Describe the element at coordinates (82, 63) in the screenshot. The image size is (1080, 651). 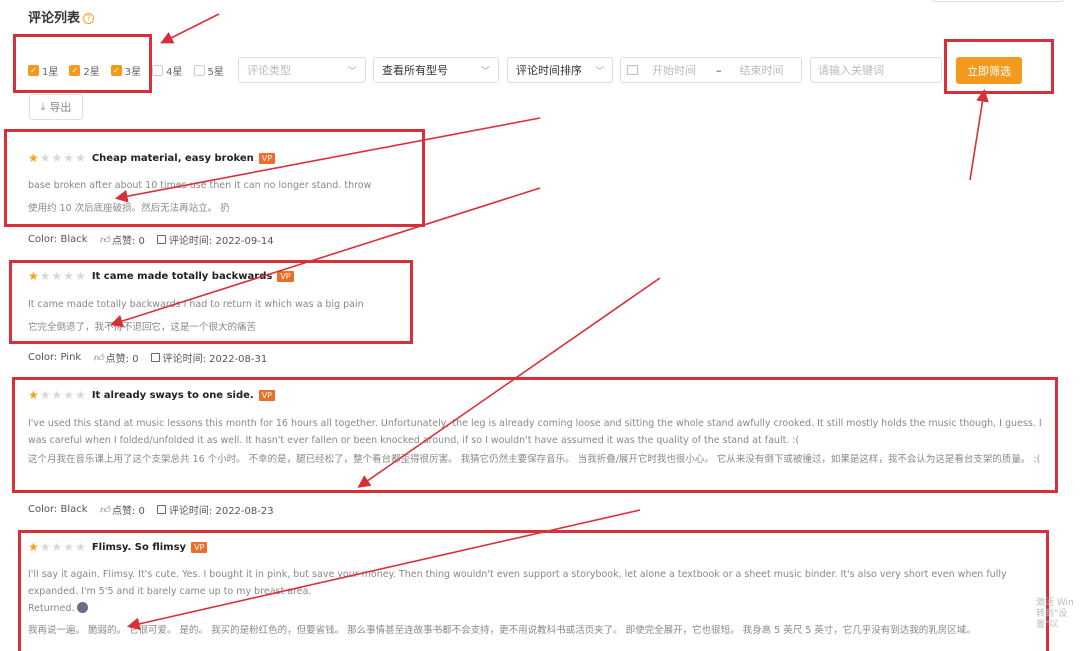
I see `annotation-box-star-filter` at that location.